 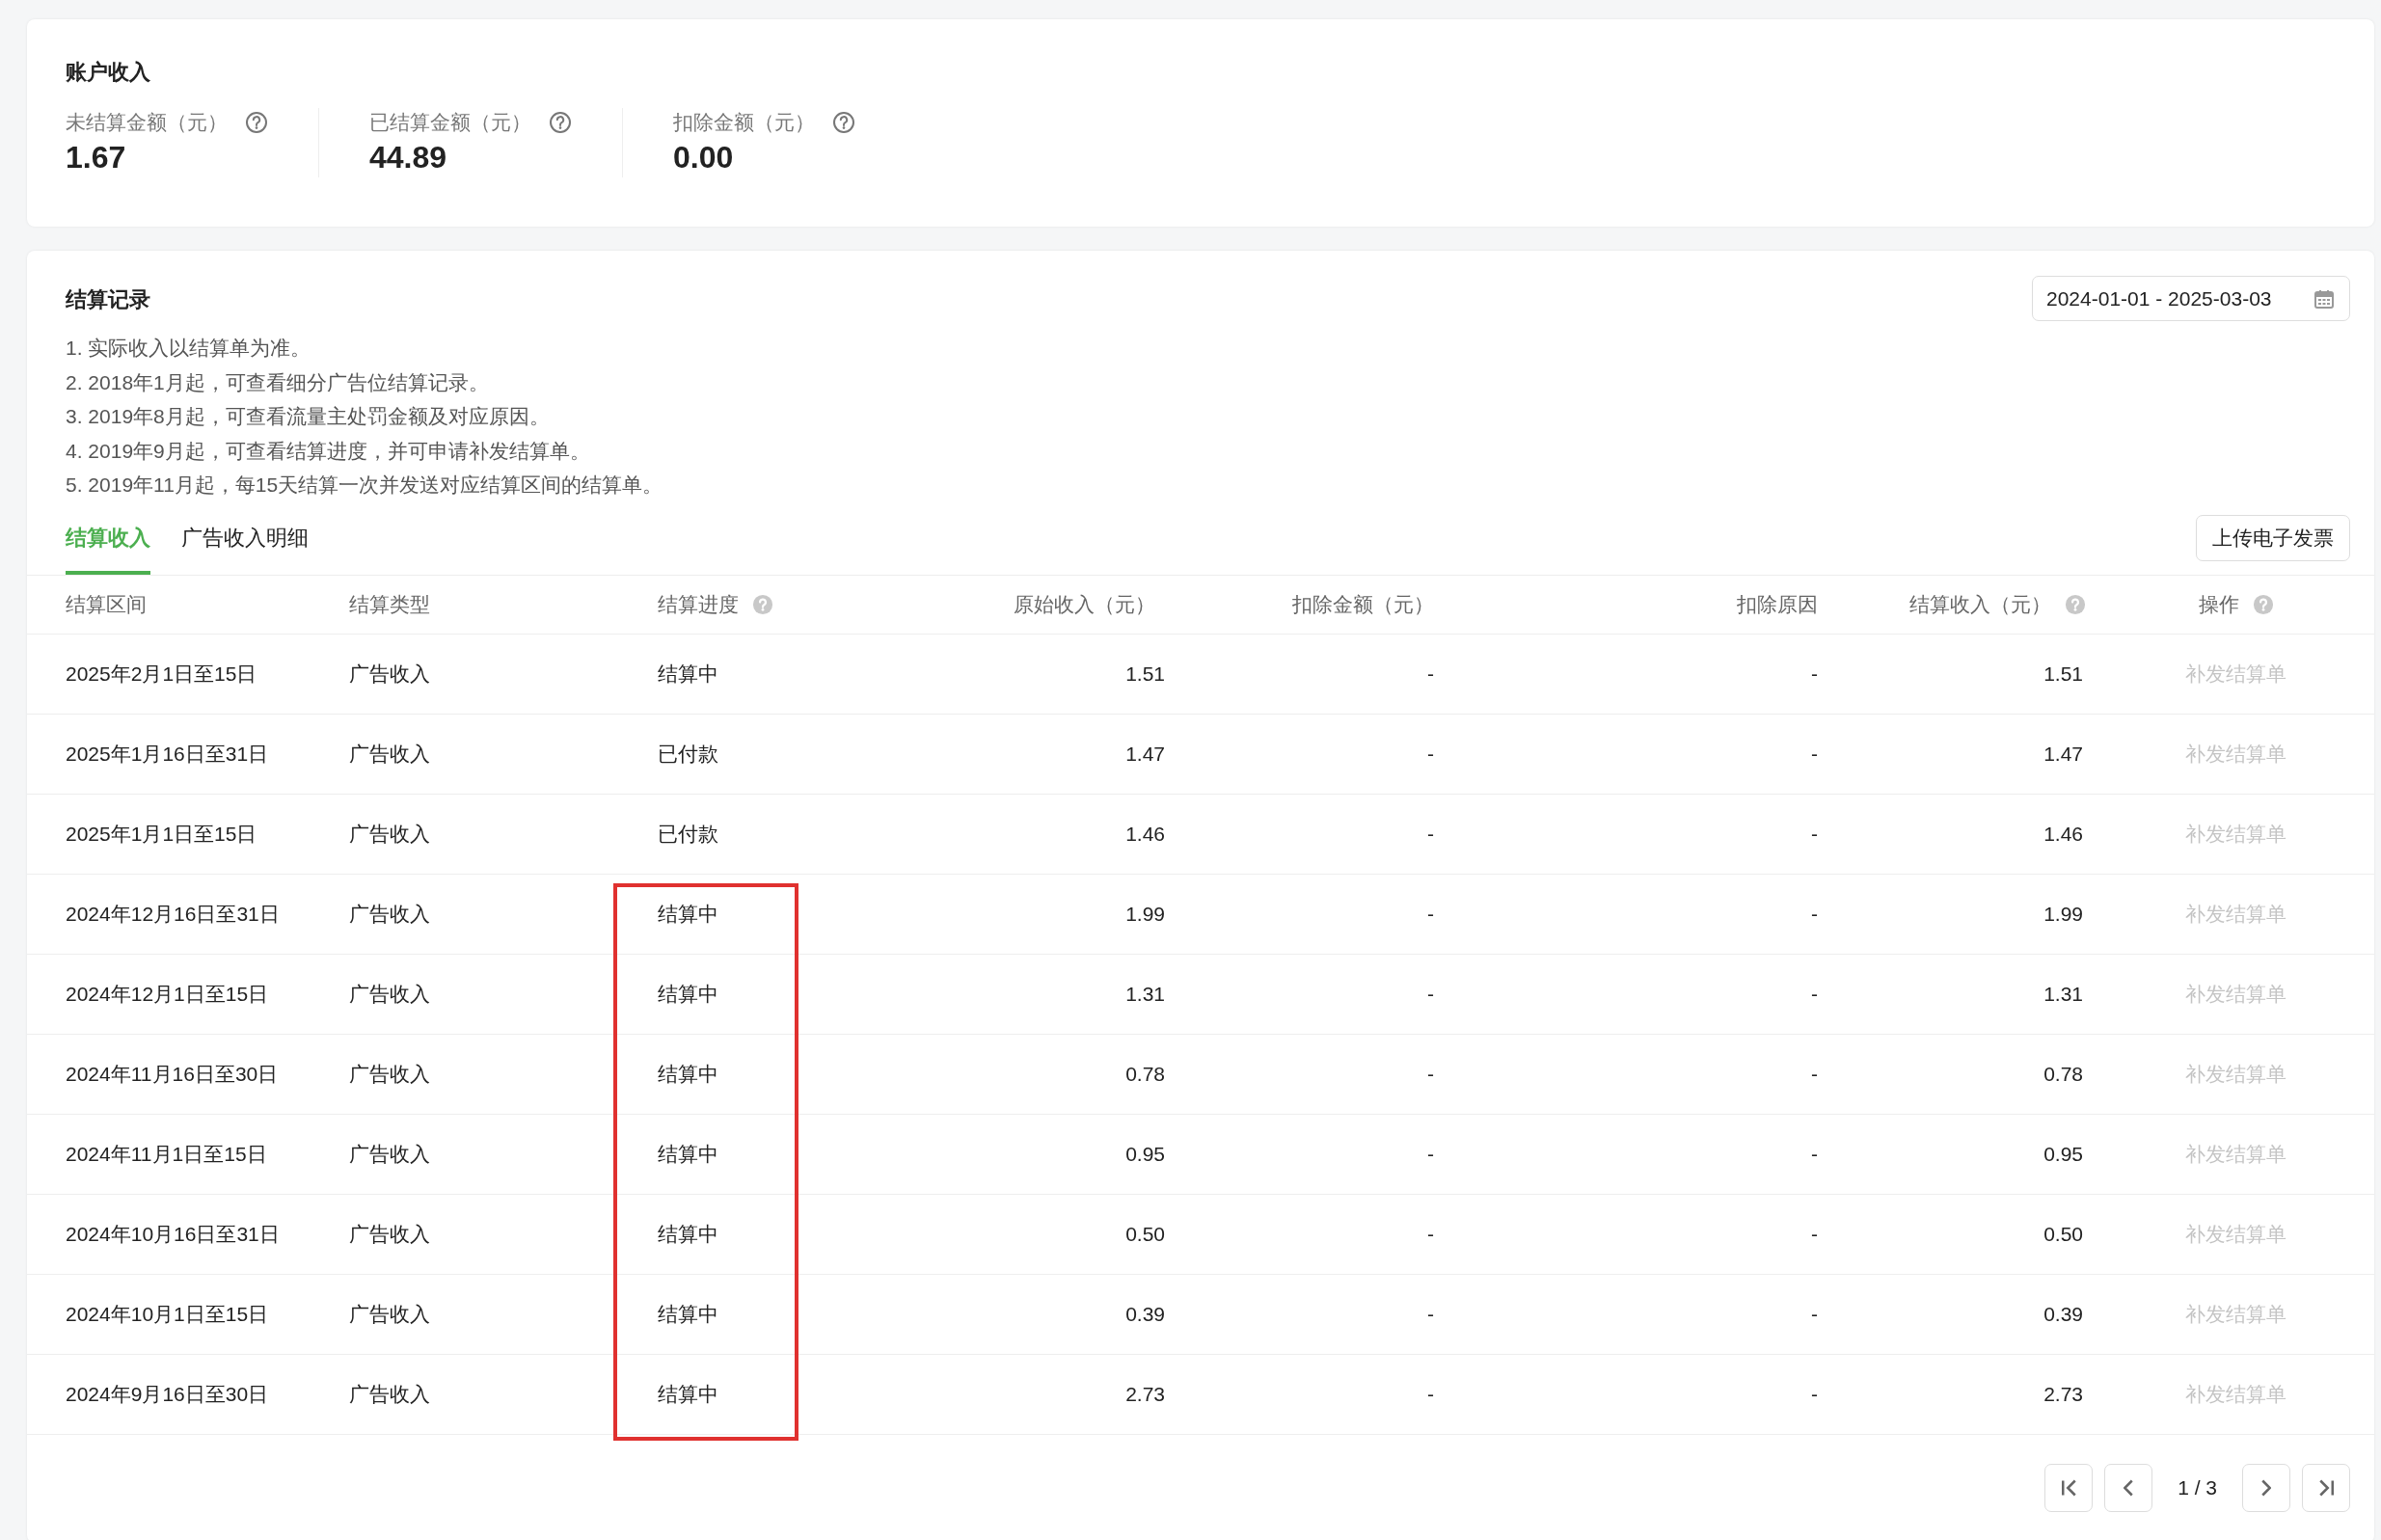 What do you see at coordinates (408, 157) in the screenshot?
I see `stat-value: 44.89` at bounding box center [408, 157].